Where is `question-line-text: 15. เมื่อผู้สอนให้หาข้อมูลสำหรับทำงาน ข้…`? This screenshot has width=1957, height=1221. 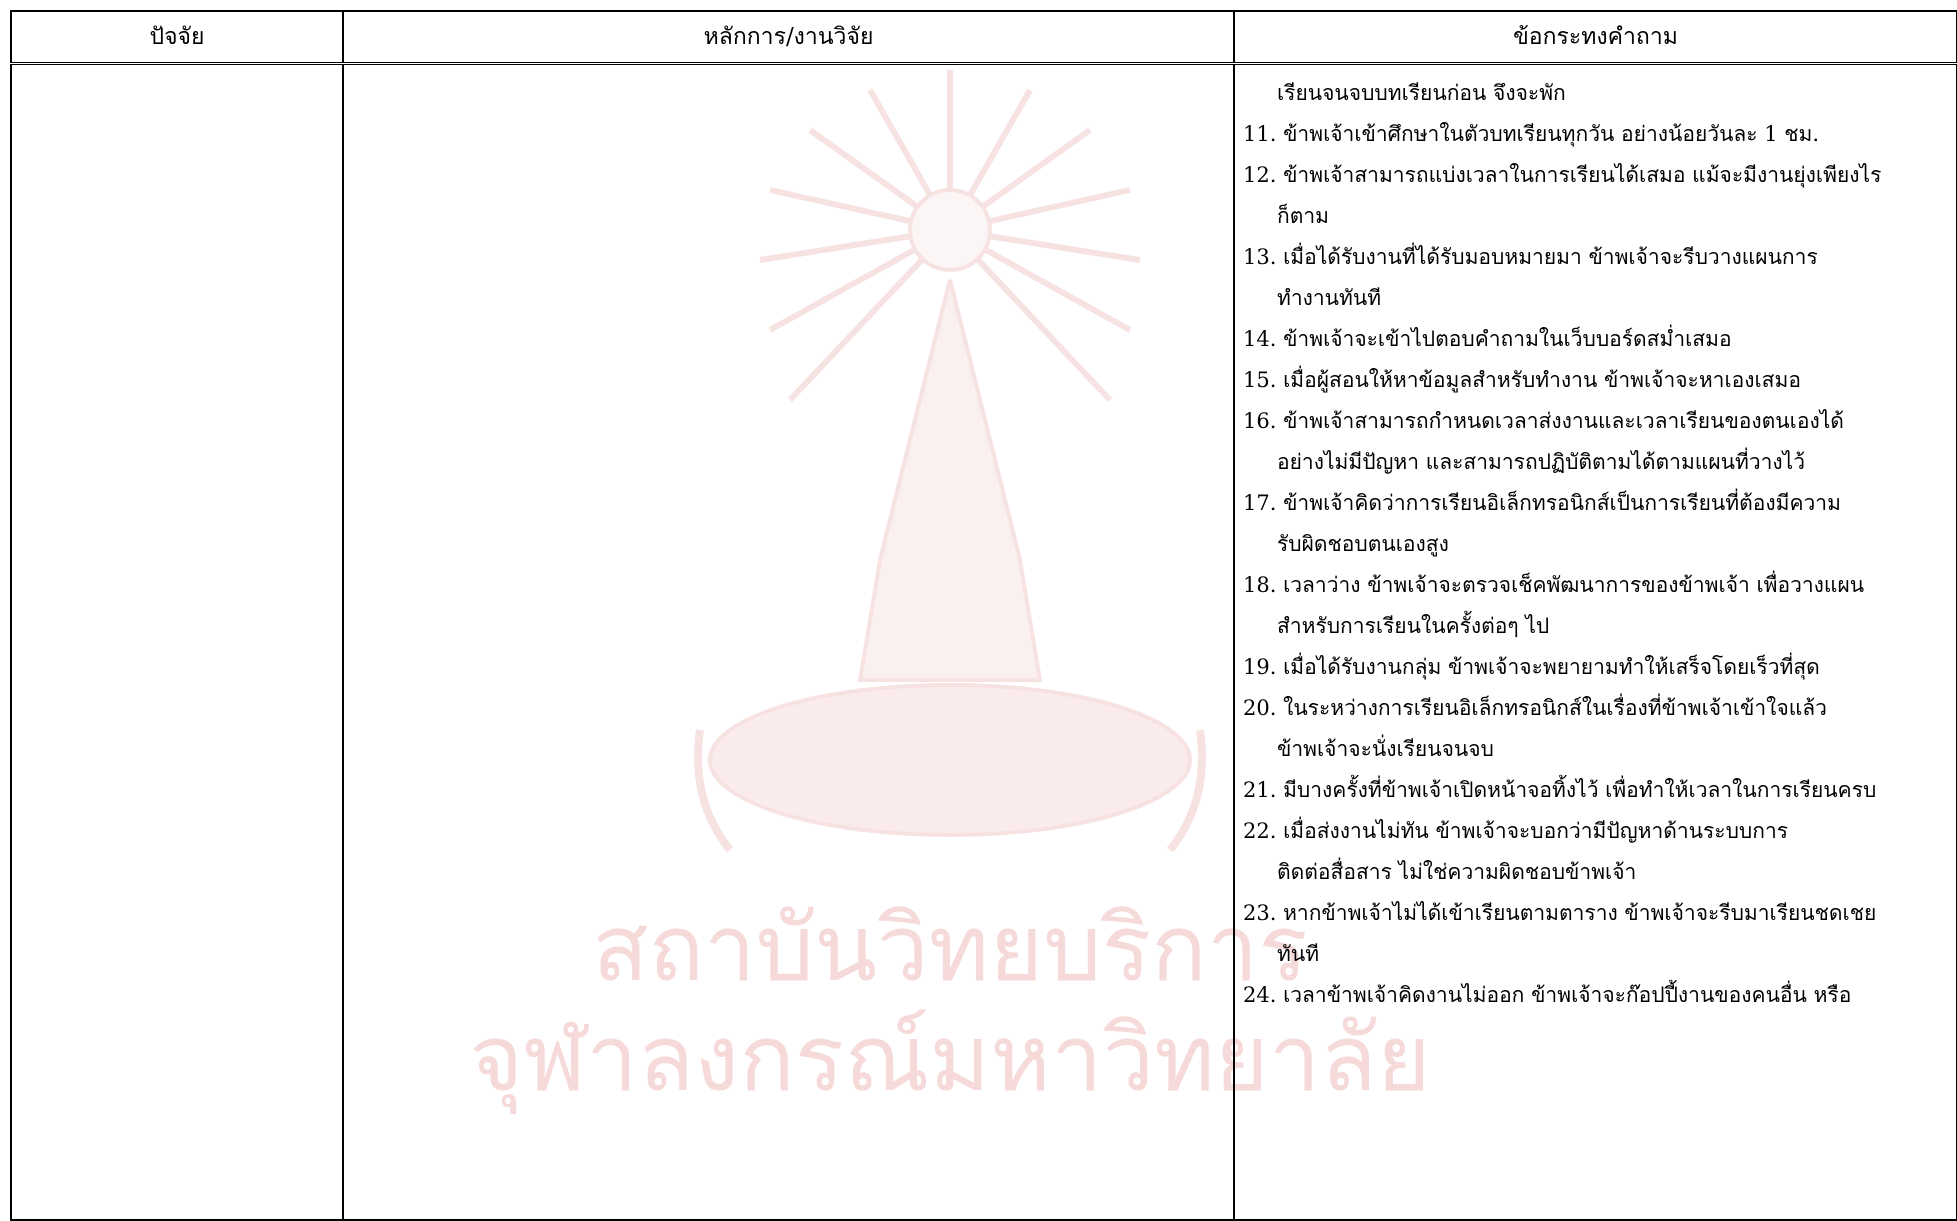
question-line-text: 15. เมื่อผู้สอนให้หาข้อมูลสำหรับทำงาน ข้… is located at coordinates (1522, 380).